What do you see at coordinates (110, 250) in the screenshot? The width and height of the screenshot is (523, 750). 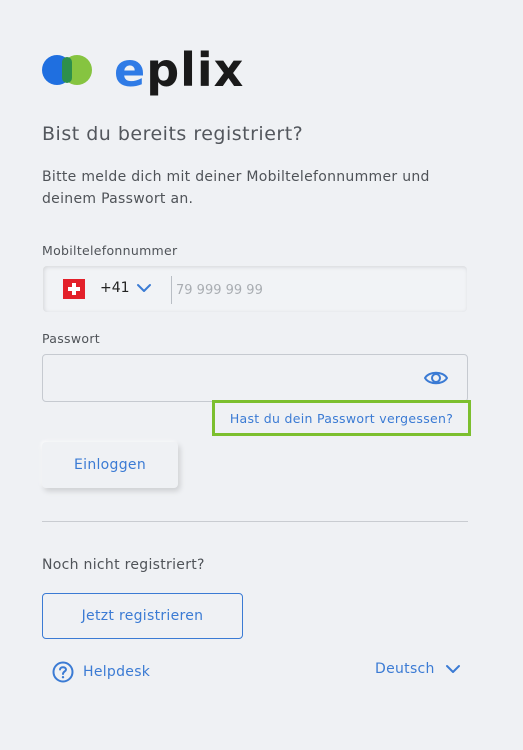 I see `phone-label: Mobiltelefonnummer` at bounding box center [110, 250].